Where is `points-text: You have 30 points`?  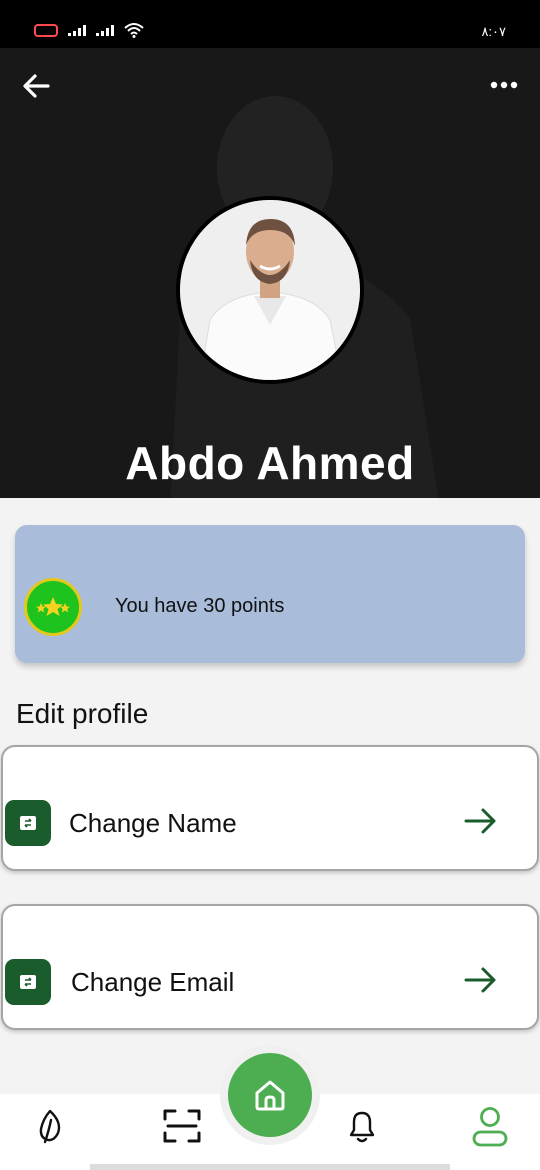
points-text: You have 30 points is located at coordinates (200, 606).